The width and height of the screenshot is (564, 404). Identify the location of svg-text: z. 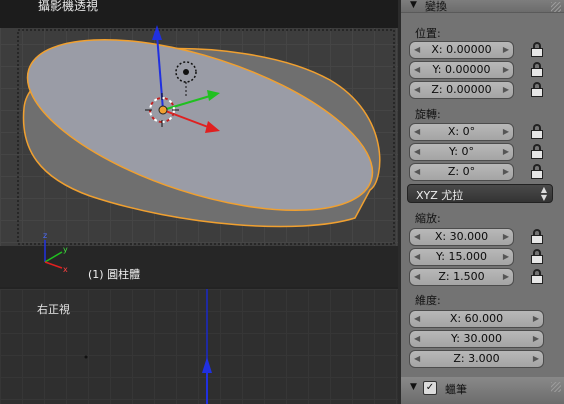
(45, 235).